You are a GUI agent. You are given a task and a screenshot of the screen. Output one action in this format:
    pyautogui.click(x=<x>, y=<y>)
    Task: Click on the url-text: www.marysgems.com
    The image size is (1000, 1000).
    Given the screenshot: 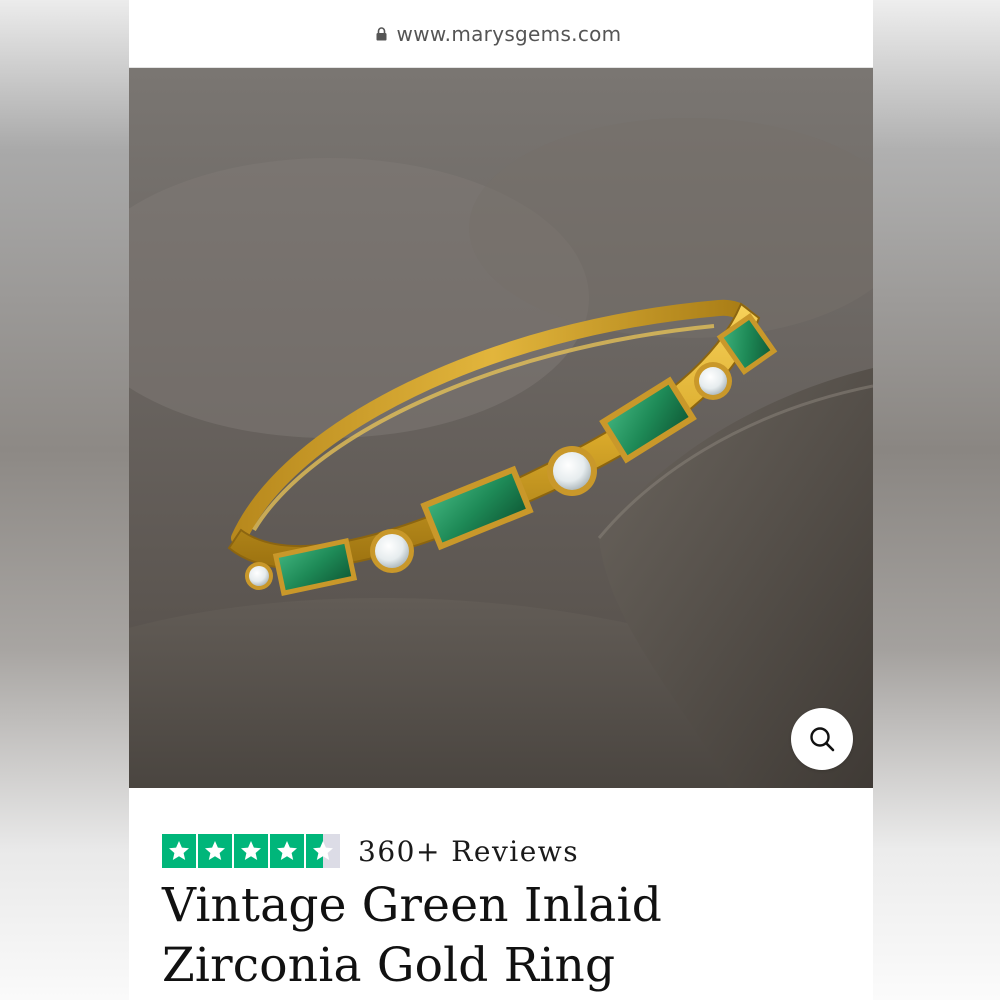 What is the action you would take?
    pyautogui.click(x=509, y=33)
    